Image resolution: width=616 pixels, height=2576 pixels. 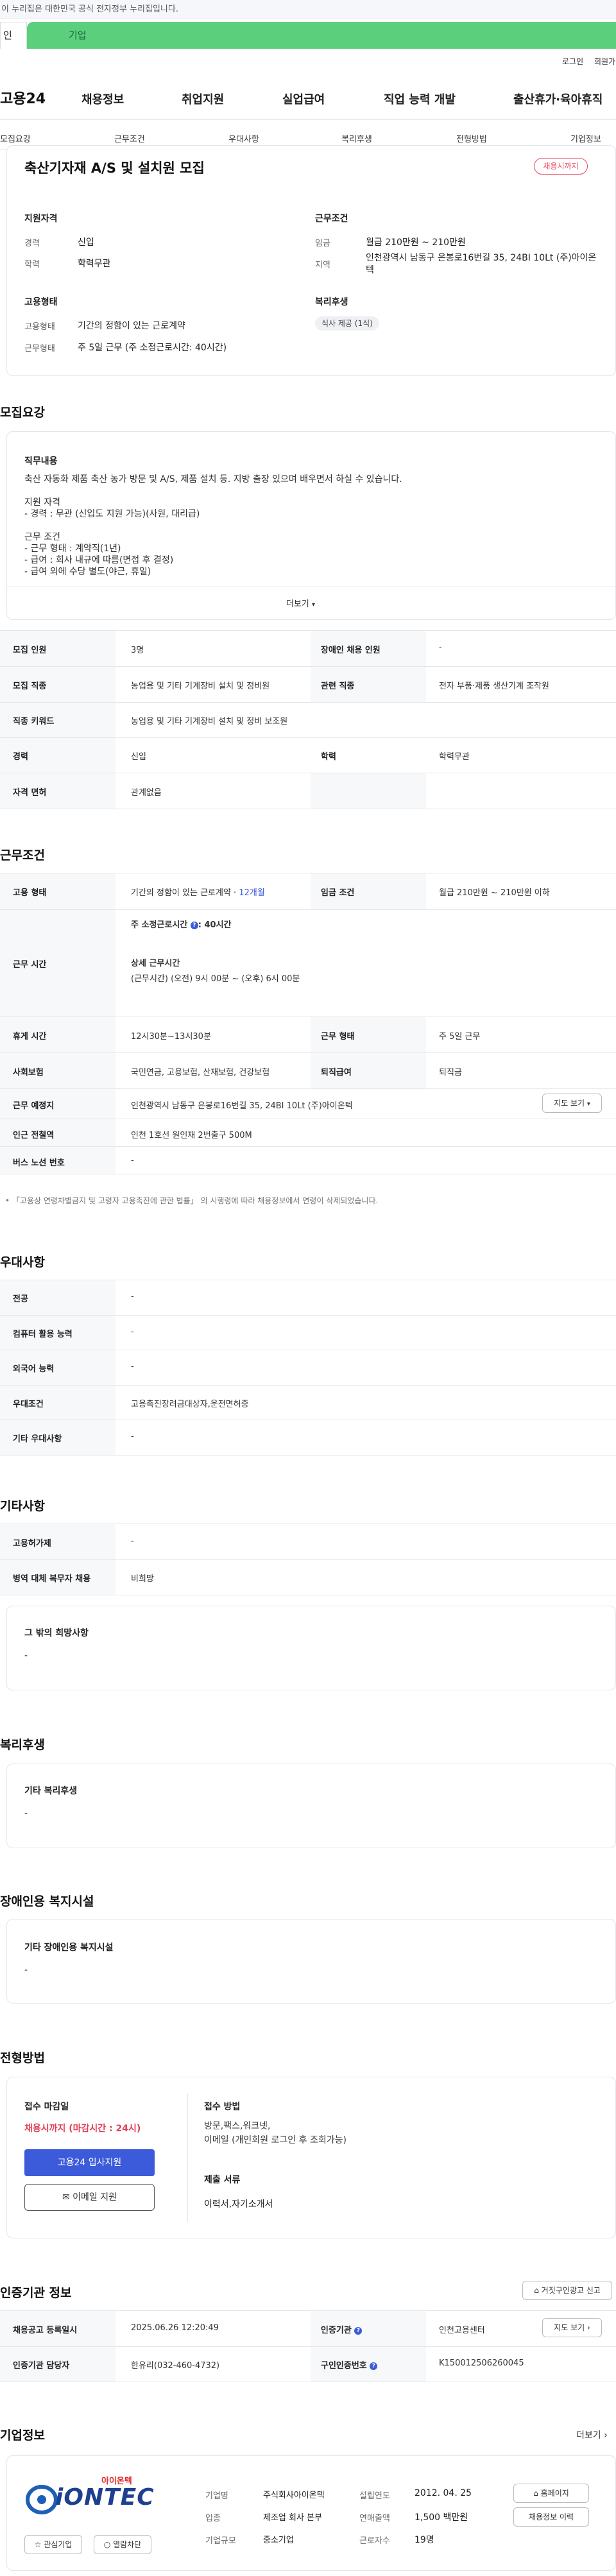 What do you see at coordinates (220, 2541) in the screenshot?
I see `company-field-label: 기업규모` at bounding box center [220, 2541].